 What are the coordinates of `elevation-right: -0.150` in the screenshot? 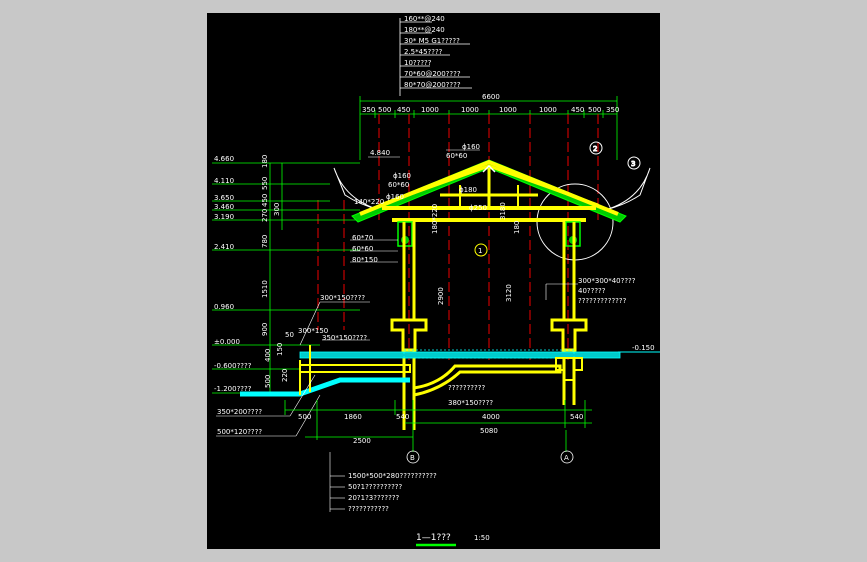 It's located at (643, 348).